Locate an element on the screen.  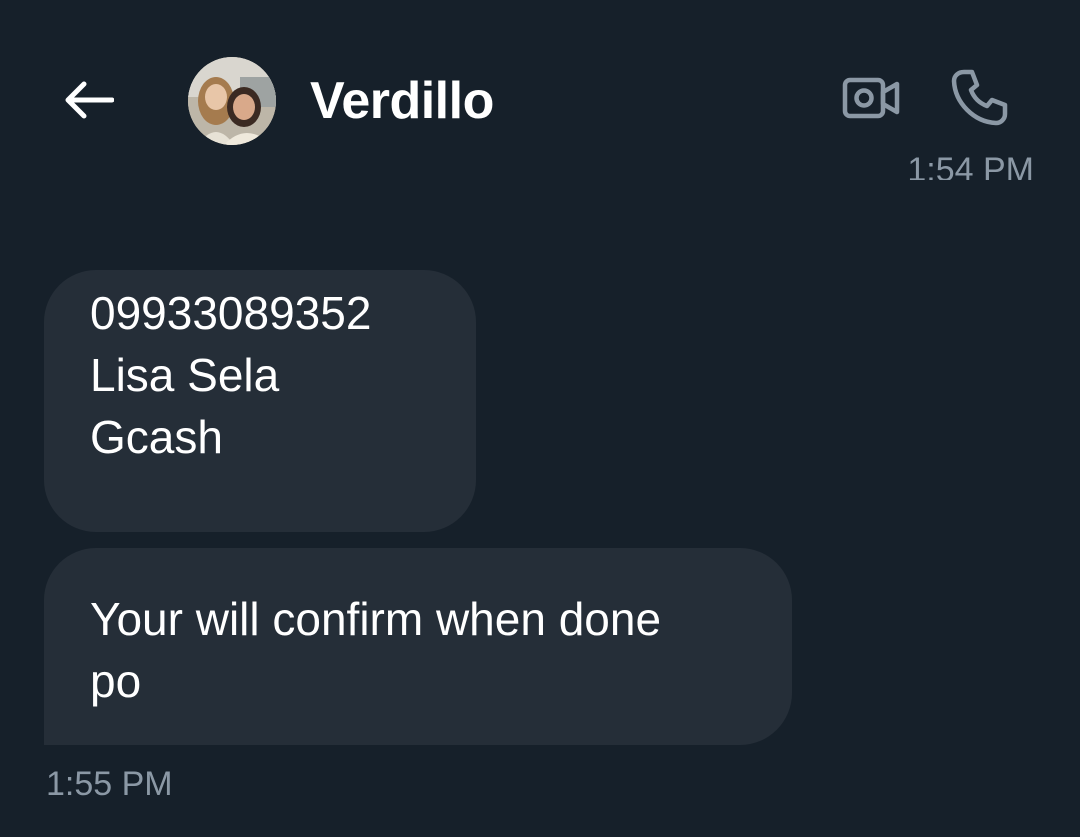
message-line: Gcash is located at coordinates (156, 437).